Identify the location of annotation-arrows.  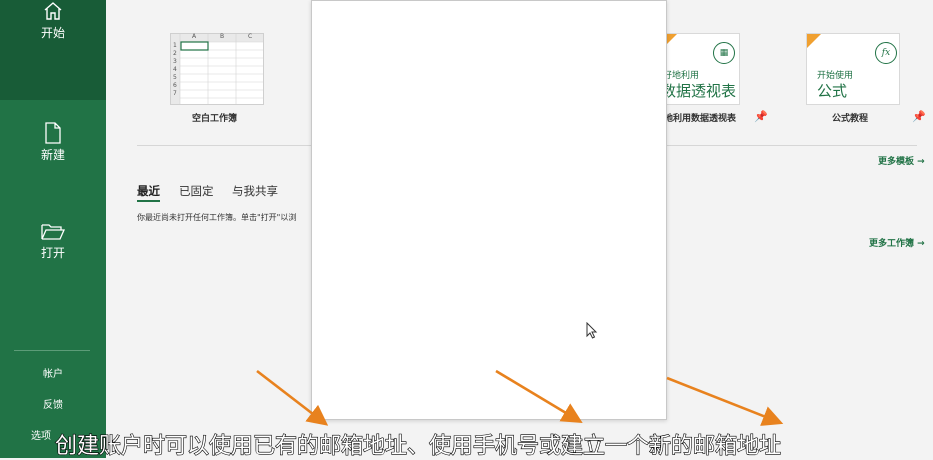
(520, 397).